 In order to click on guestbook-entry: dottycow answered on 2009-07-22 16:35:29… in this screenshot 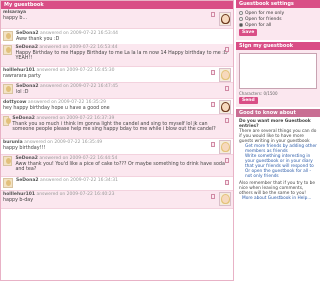, I will do `click(117, 107)`.